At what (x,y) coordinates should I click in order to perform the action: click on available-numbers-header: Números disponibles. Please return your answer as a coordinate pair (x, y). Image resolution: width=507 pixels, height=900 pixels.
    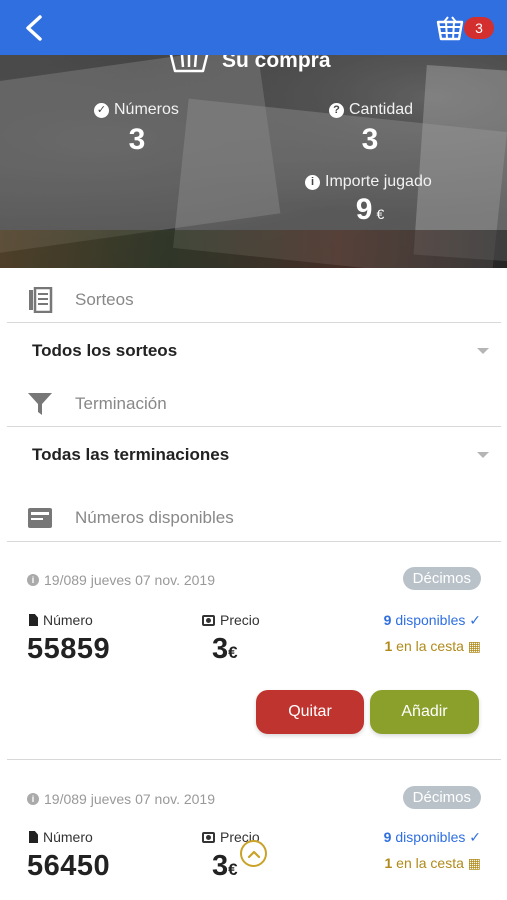
    Looking at the image, I should click on (254, 518).